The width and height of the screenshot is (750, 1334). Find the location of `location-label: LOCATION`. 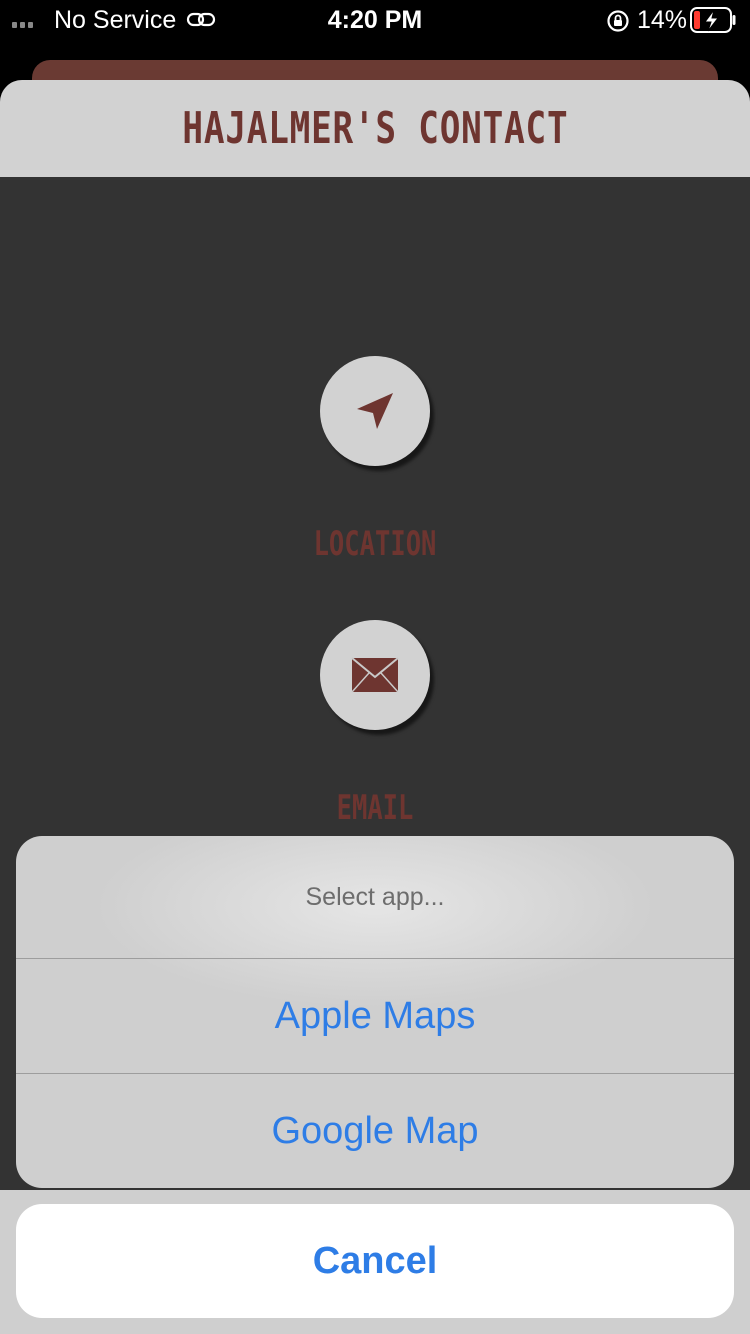

location-label: LOCATION is located at coordinates (375, 544).